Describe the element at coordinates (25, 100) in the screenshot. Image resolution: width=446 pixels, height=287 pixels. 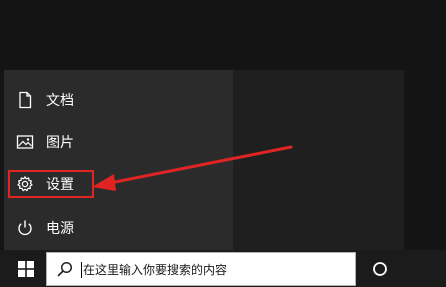
I see `document-icon` at that location.